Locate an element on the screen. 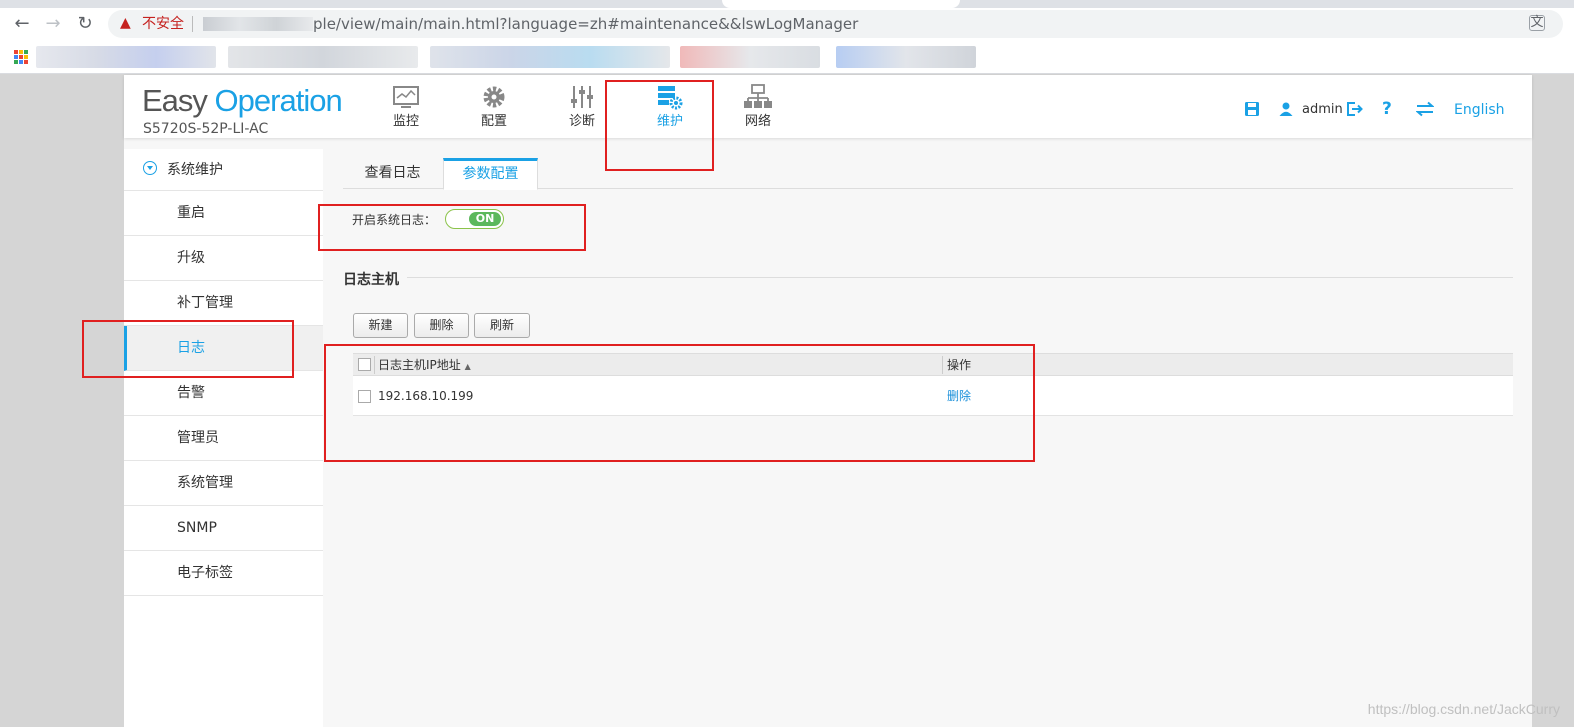 The width and height of the screenshot is (1574, 727). device-model: S5720S-52P-LI-AC is located at coordinates (206, 129).